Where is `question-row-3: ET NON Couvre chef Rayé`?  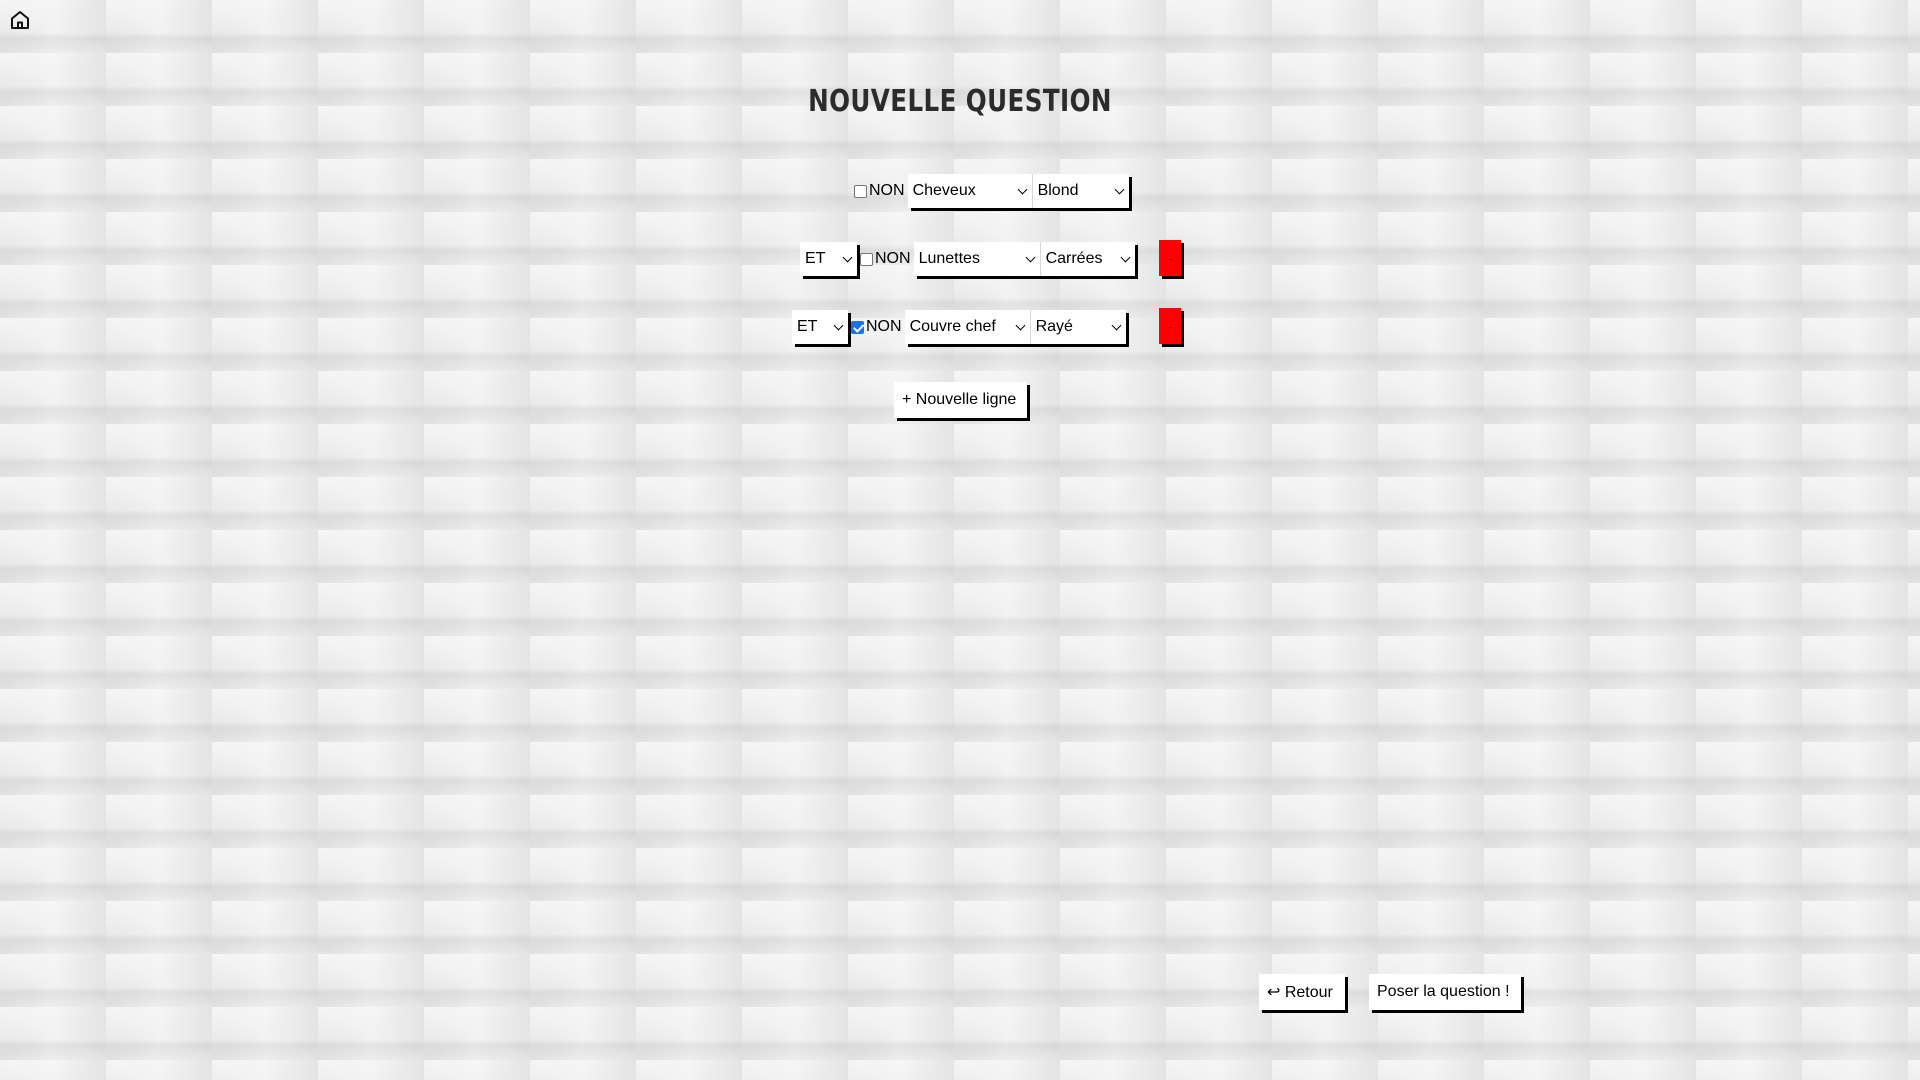 question-row-3: ET NON Couvre chef Rayé is located at coordinates (959, 327).